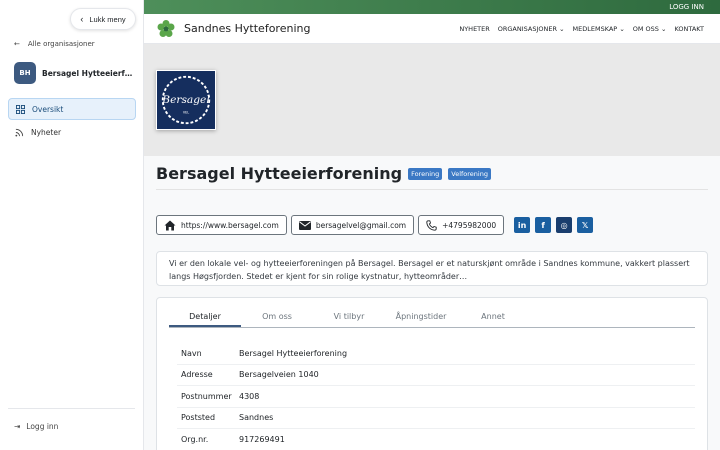 This screenshot has height=450, width=720. What do you see at coordinates (432, 189) in the screenshot?
I see `title-divider` at bounding box center [432, 189].